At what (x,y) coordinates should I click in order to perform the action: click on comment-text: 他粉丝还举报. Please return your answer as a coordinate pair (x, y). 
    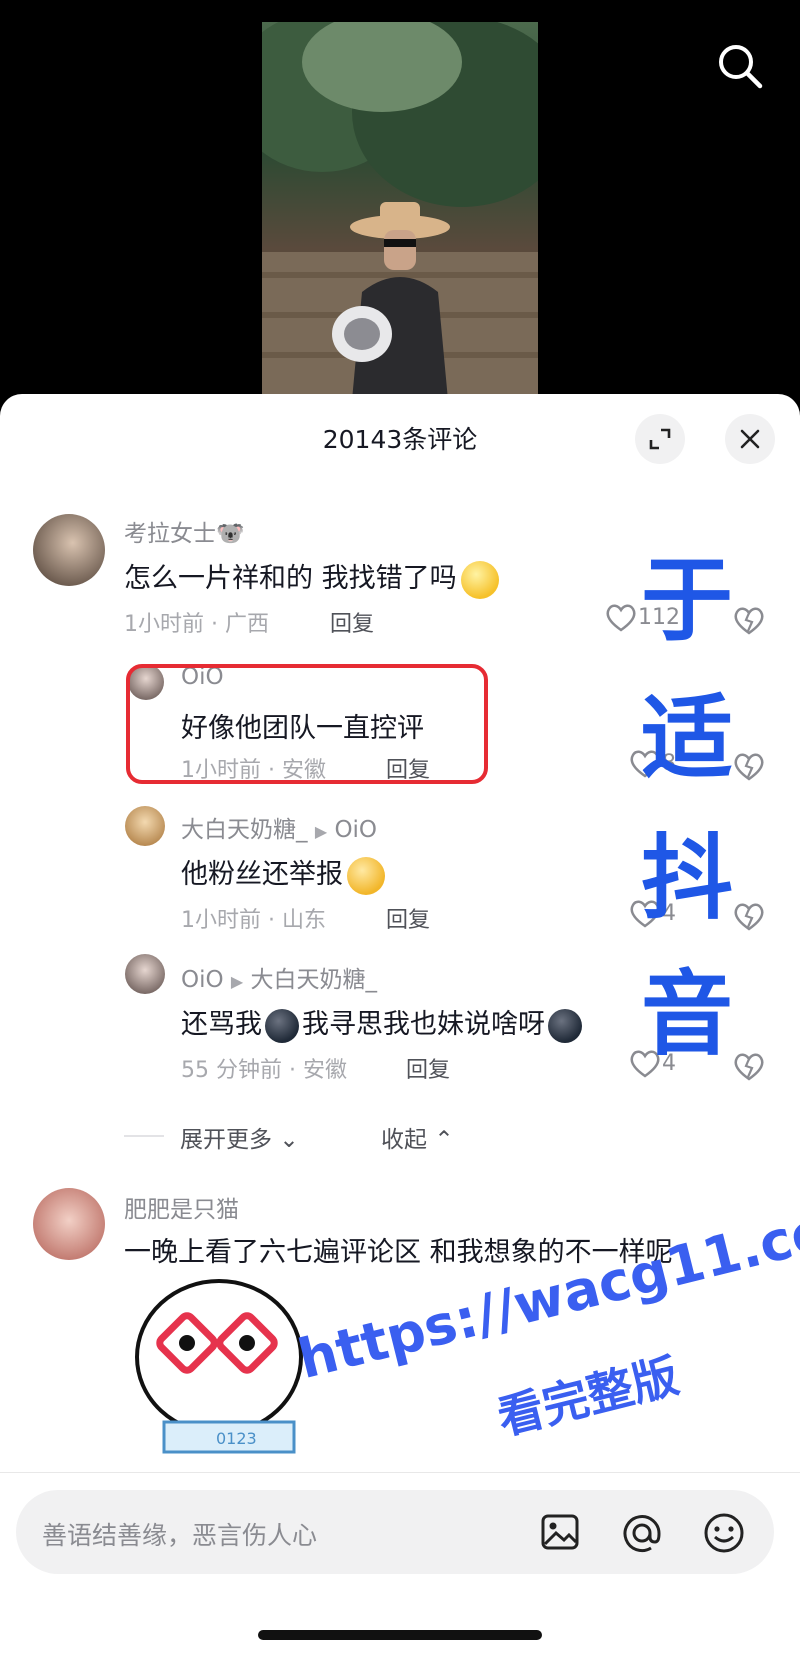
    Looking at the image, I should click on (283, 873).